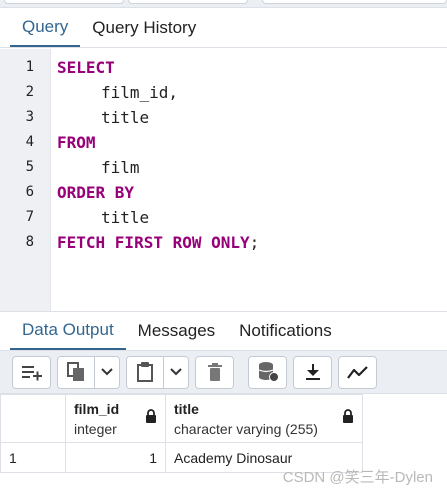 This screenshot has width=447, height=496. Describe the element at coordinates (29, 67) in the screenshot. I see `line-number: 1` at that location.